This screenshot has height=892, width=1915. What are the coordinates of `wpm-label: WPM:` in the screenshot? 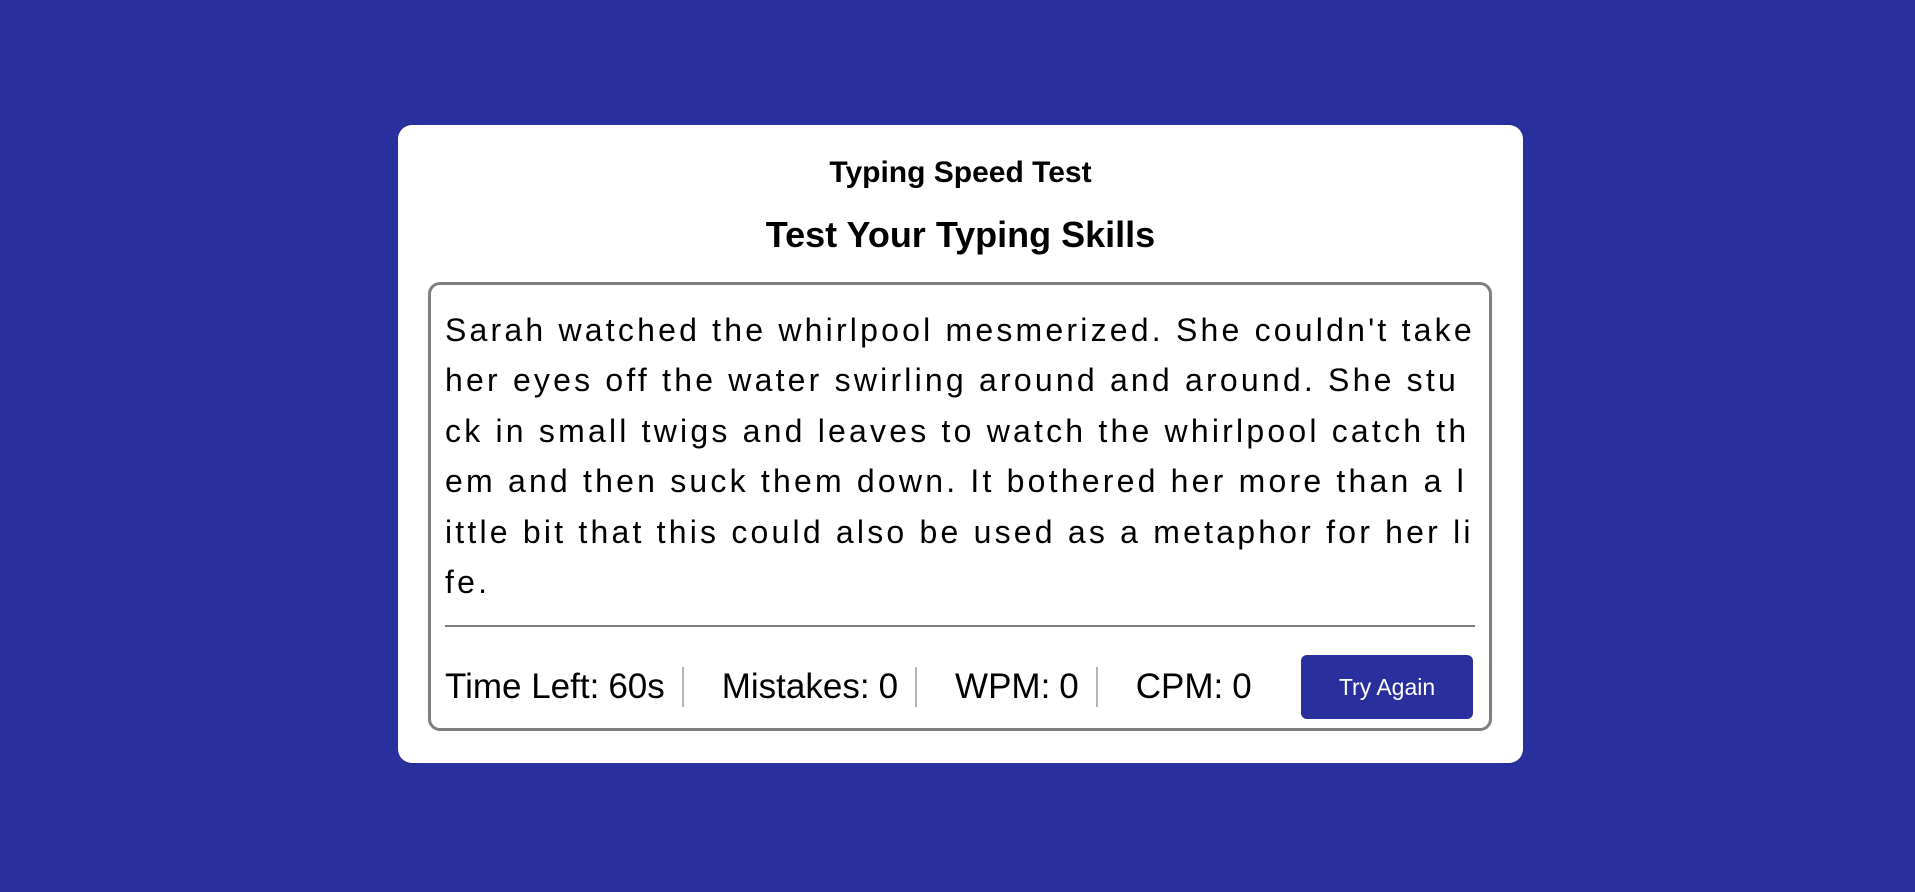 It's located at (1003, 686).